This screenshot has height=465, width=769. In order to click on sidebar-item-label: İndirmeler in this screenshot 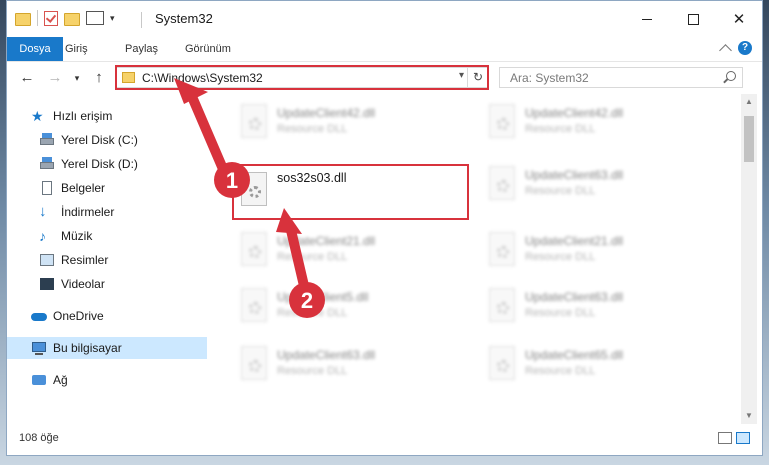, I will do `click(88, 212)`.